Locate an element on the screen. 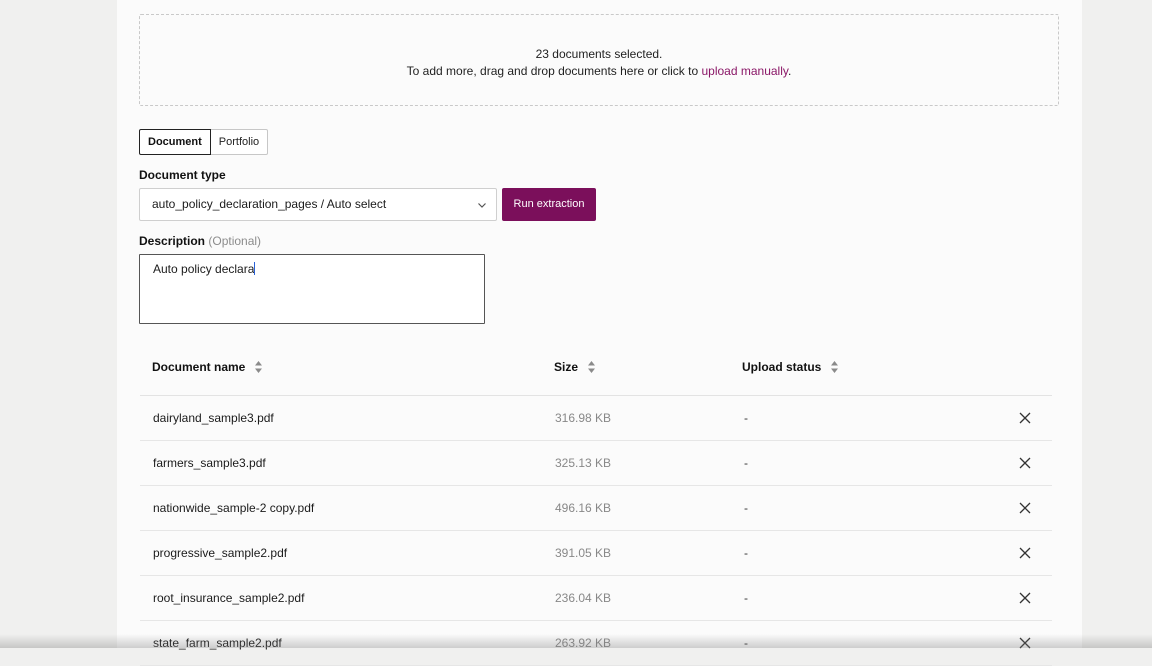 Image resolution: width=1152 pixels, height=666 pixels. document-name: progressive_sample2.pdf is located at coordinates (220, 553).